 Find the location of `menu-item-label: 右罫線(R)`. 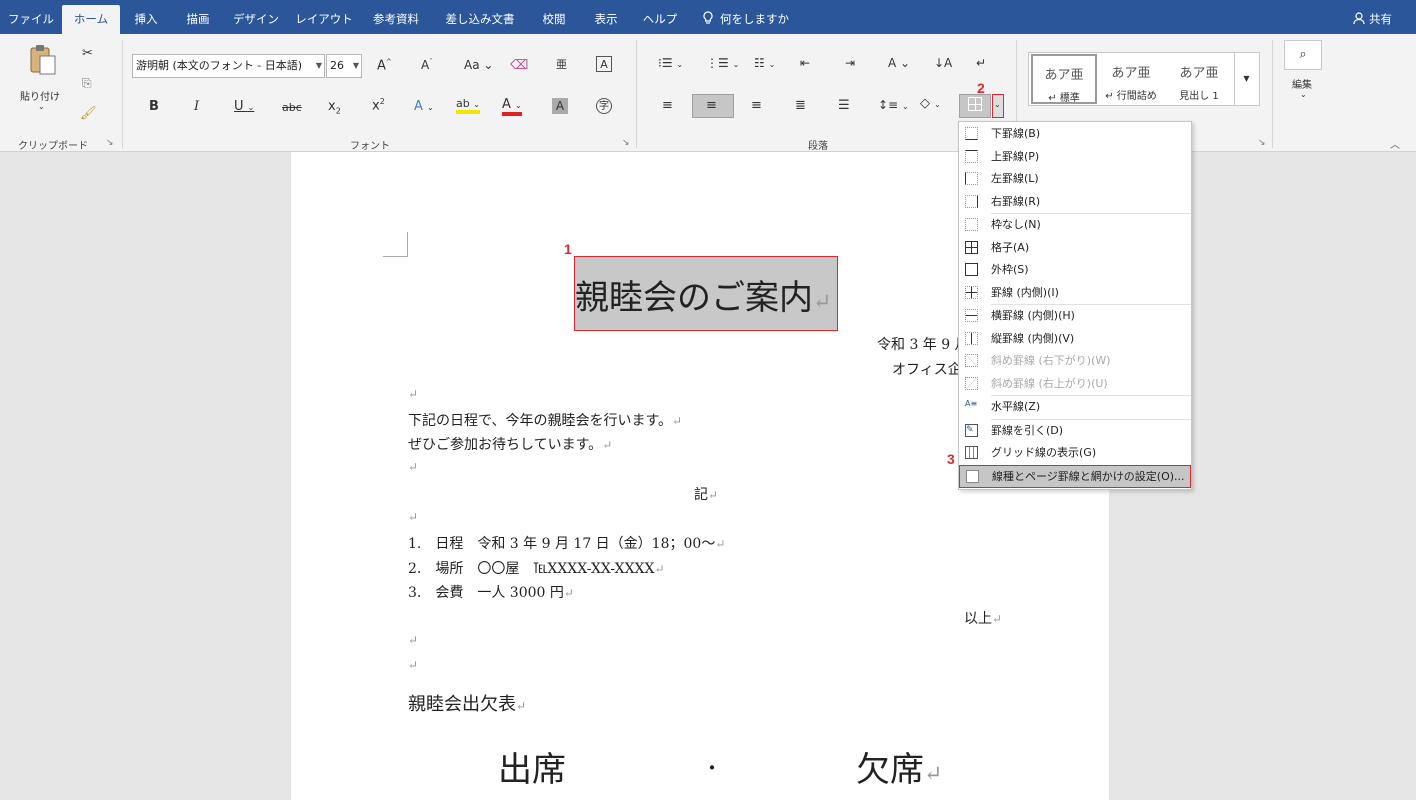

menu-item-label: 右罫線(R) is located at coordinates (1016, 201).